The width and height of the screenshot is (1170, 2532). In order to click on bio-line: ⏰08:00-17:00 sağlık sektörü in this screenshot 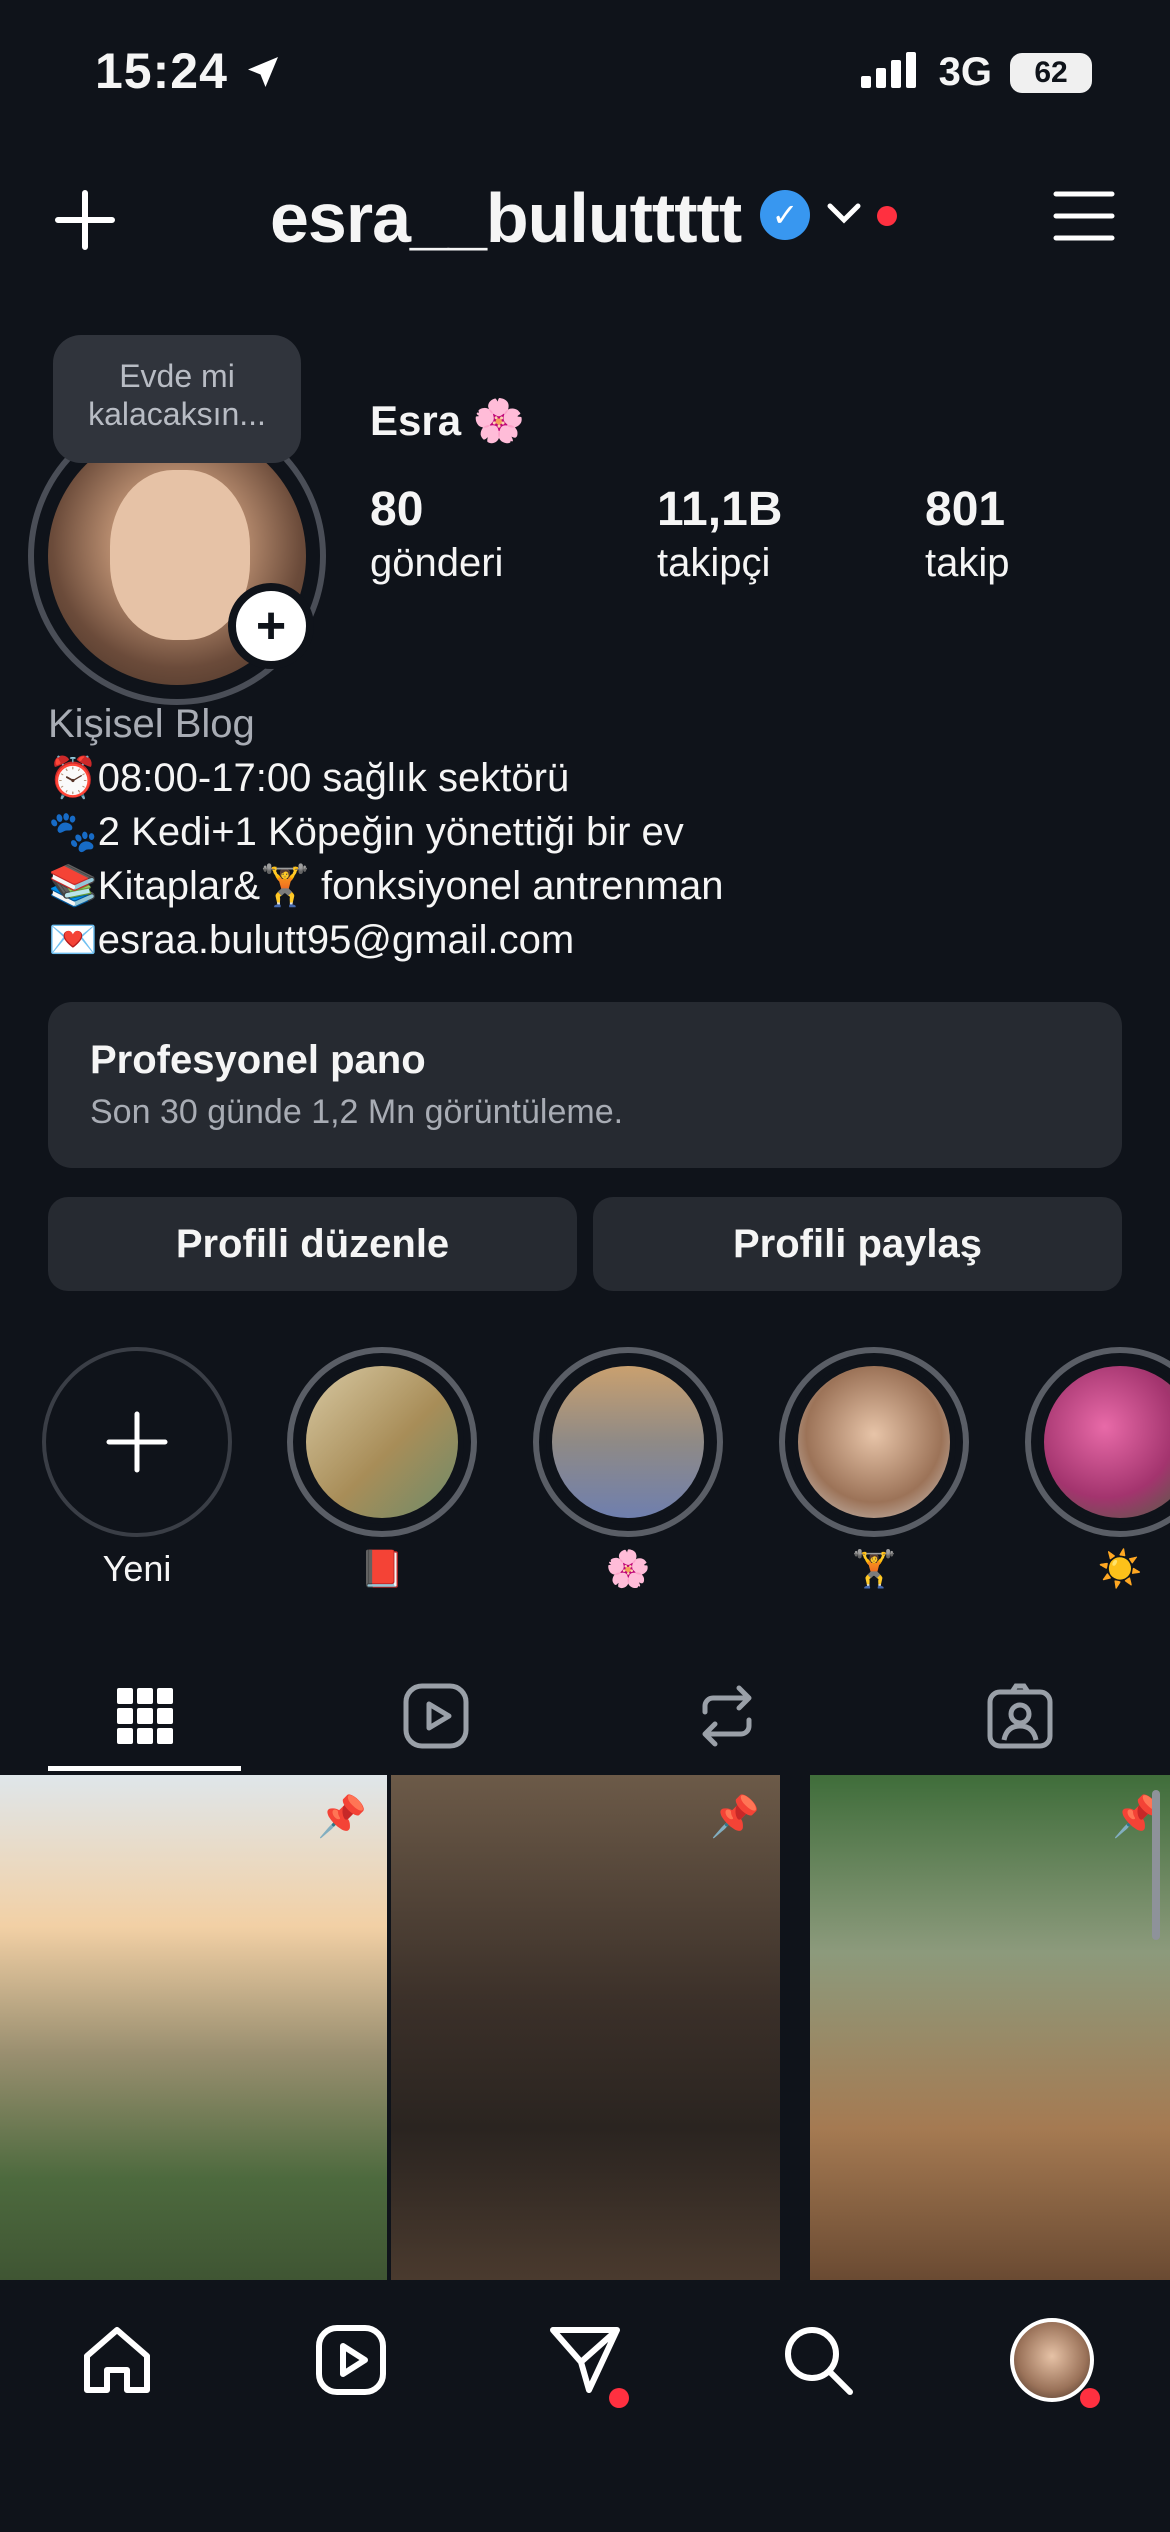, I will do `click(309, 778)`.